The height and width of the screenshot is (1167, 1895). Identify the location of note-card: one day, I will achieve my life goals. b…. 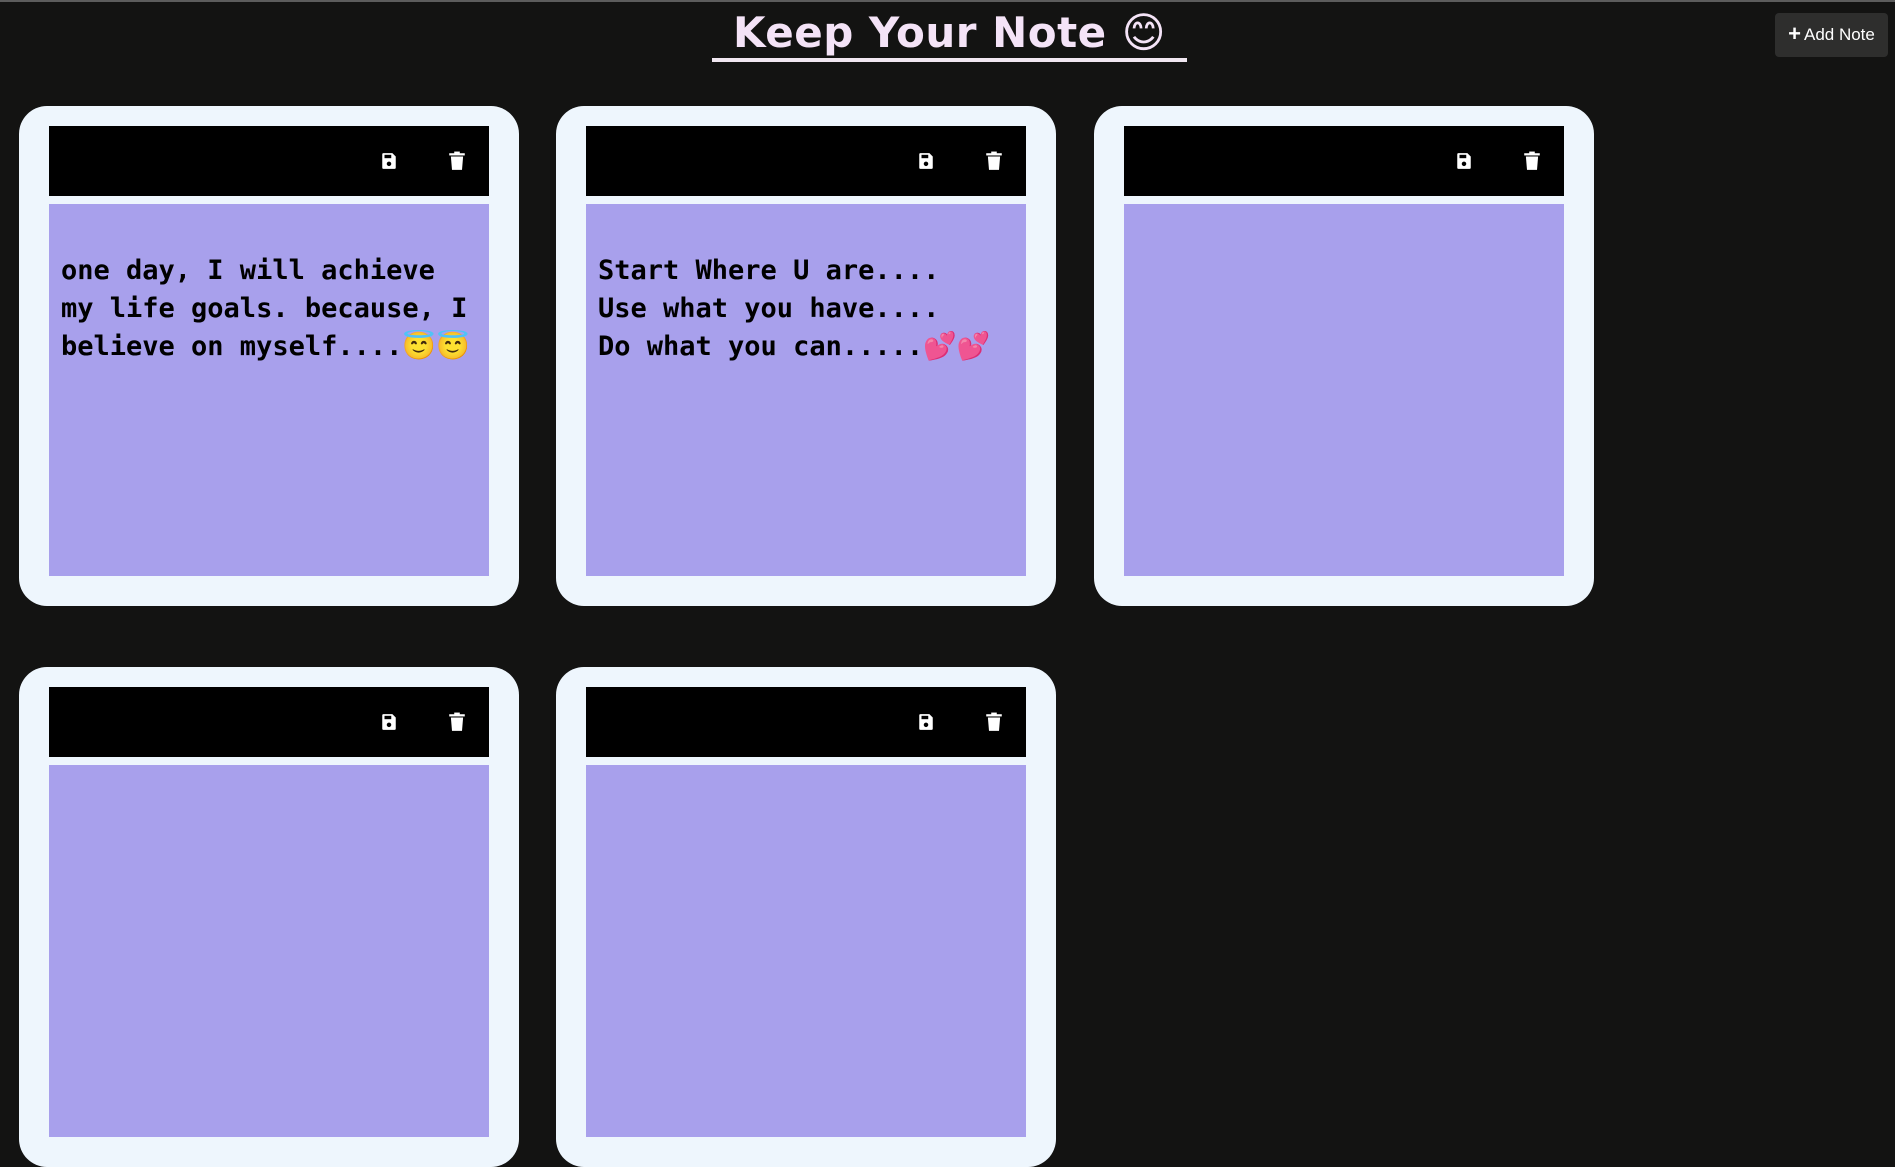
(269, 356).